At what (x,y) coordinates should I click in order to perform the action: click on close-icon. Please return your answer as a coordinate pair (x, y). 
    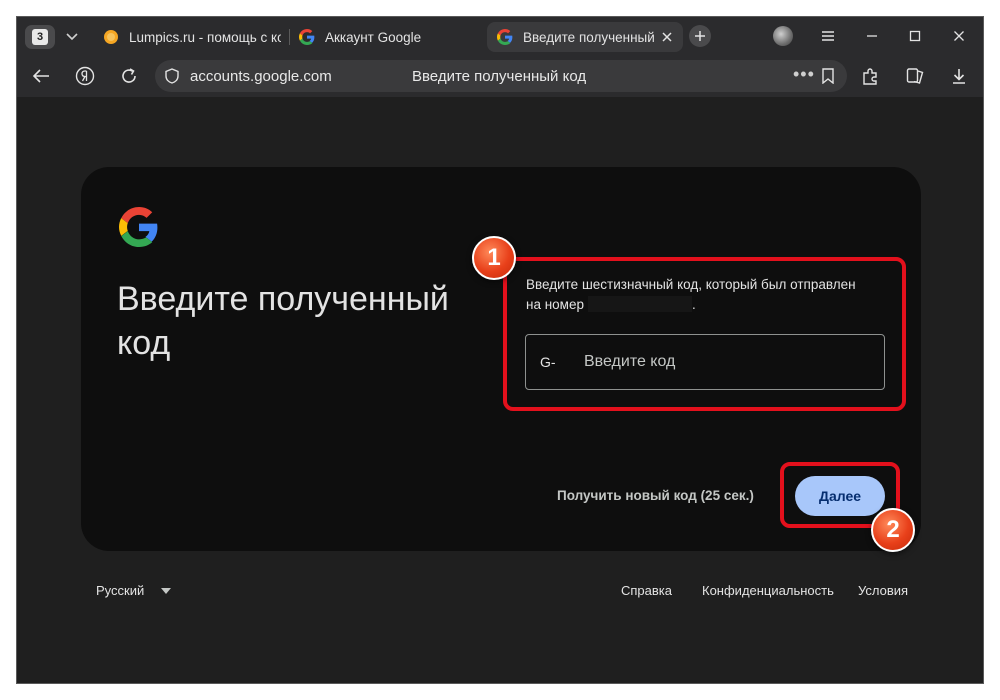
    Looking at the image, I should click on (667, 37).